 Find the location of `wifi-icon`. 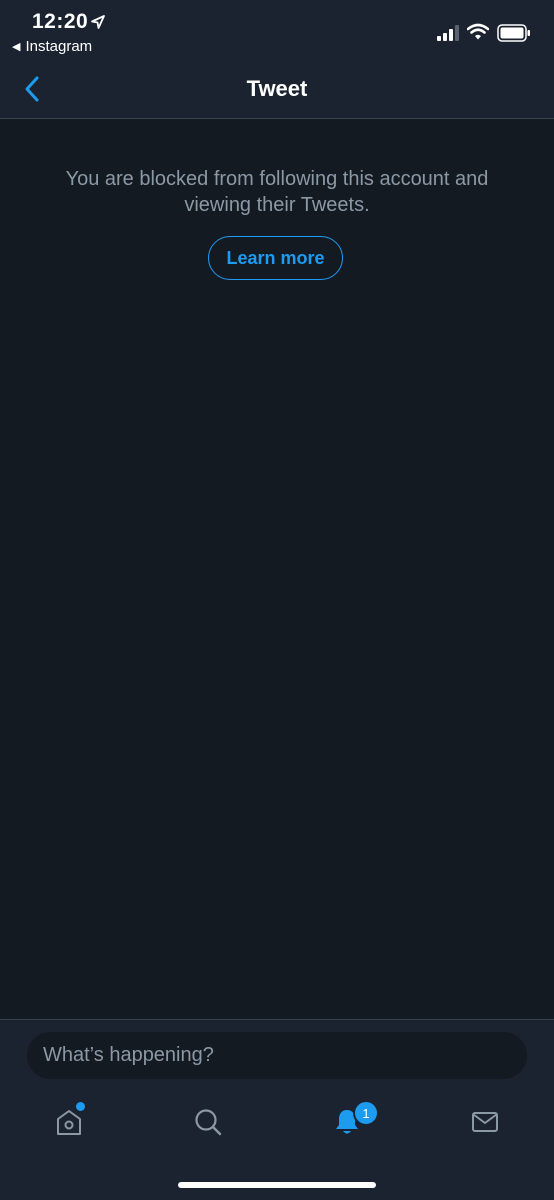

wifi-icon is located at coordinates (478, 31).